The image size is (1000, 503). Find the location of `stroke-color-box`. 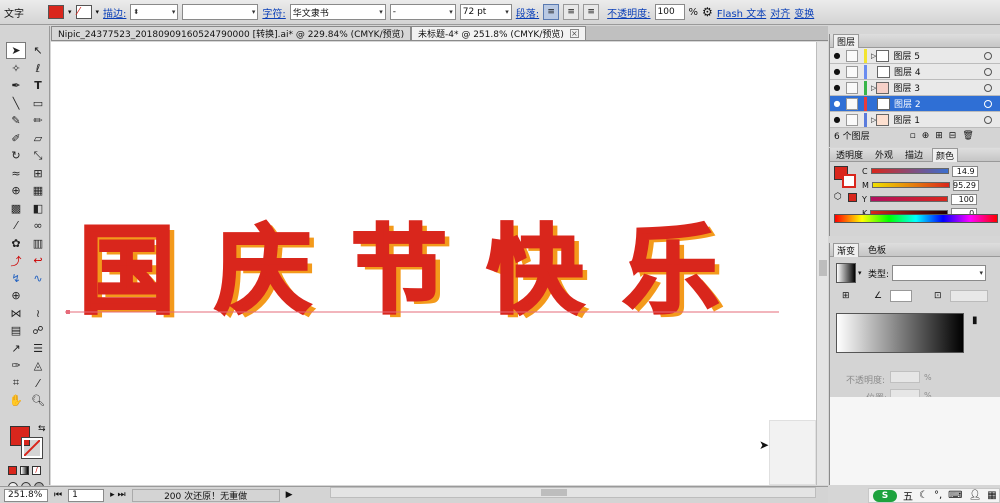

stroke-color-box is located at coordinates (32, 448).